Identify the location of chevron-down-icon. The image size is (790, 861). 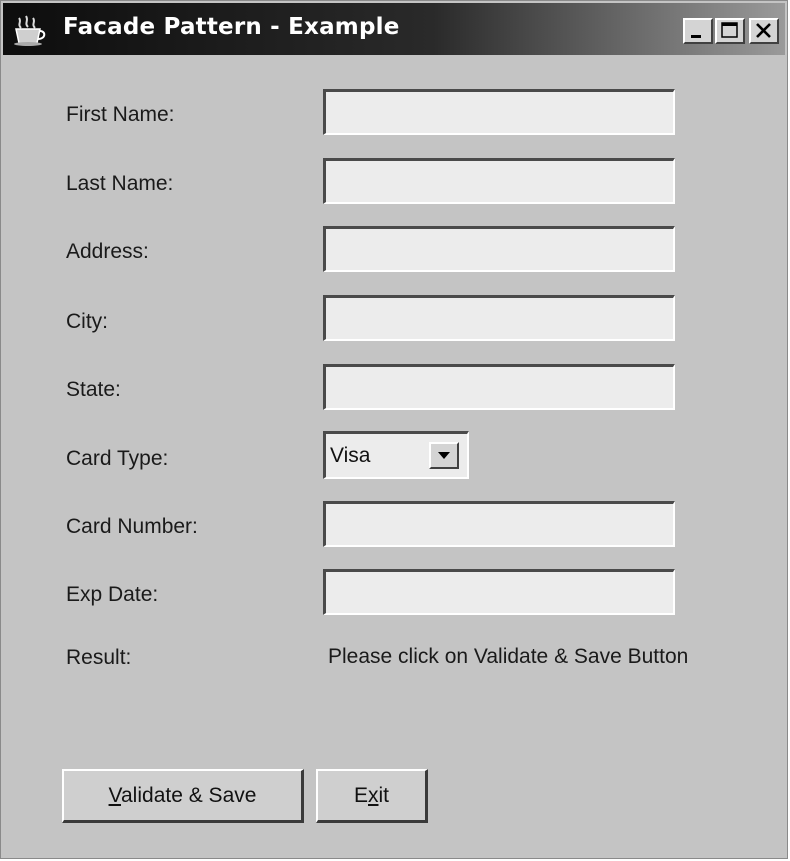
(444, 455).